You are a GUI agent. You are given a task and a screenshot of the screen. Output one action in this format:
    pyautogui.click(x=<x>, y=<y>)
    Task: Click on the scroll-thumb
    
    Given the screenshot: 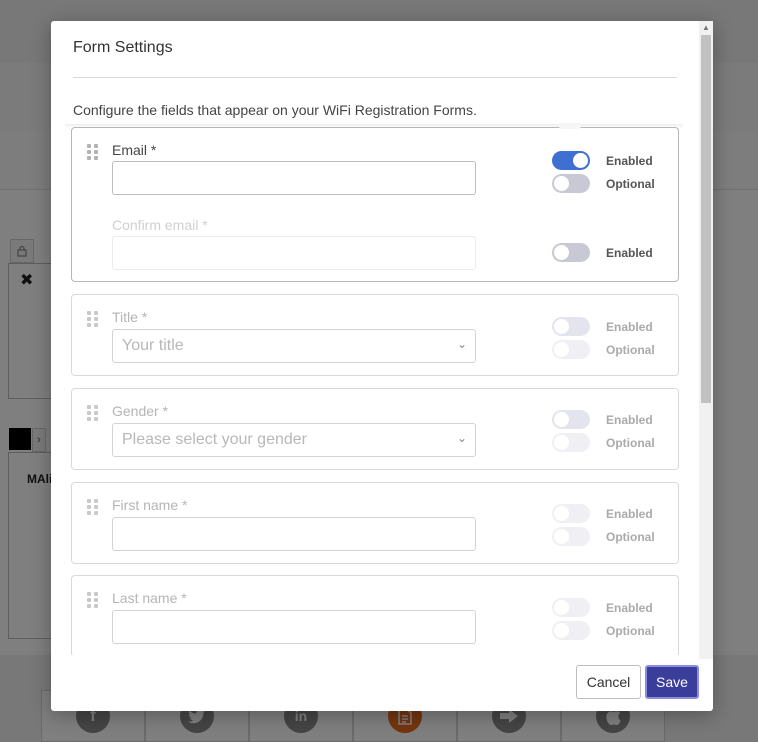 What is the action you would take?
    pyautogui.click(x=706, y=219)
    